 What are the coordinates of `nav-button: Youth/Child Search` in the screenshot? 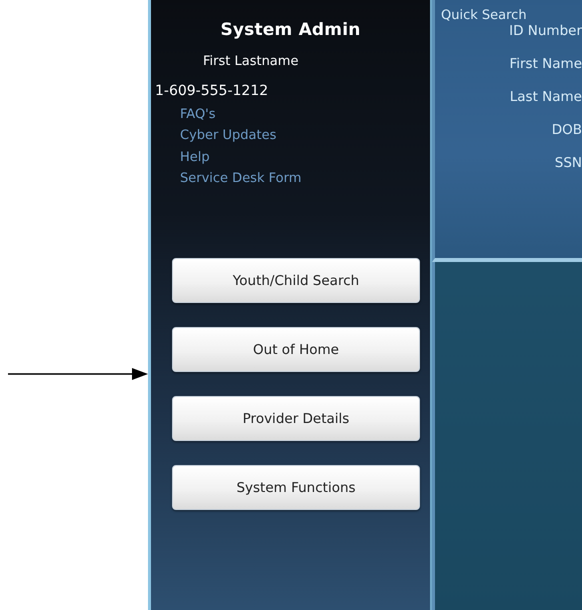 It's located at (296, 280).